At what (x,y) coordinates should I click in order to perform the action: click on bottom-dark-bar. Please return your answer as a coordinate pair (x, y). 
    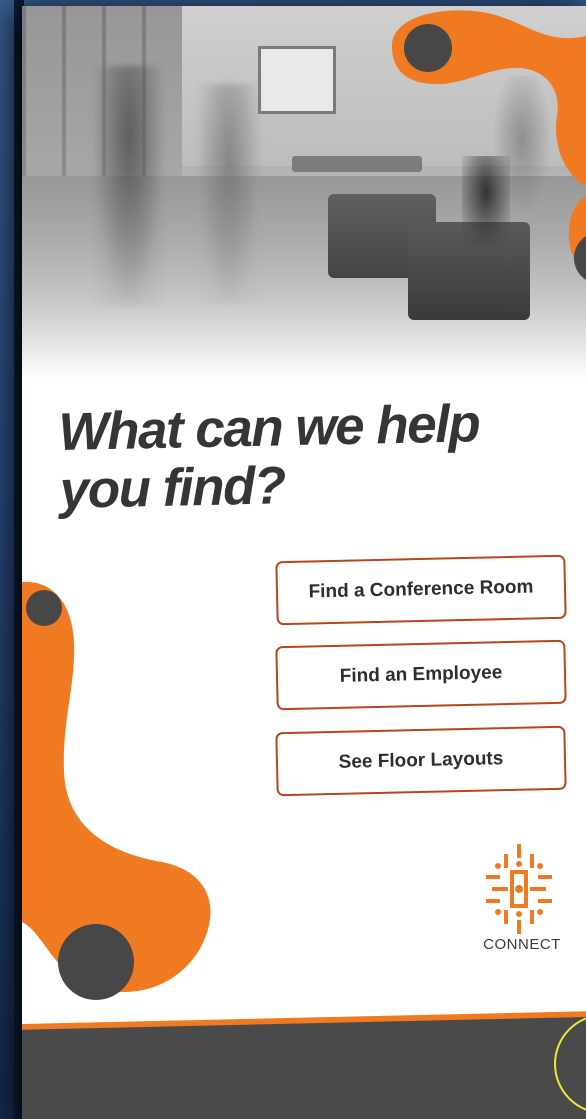
    Looking at the image, I should click on (304, 1067).